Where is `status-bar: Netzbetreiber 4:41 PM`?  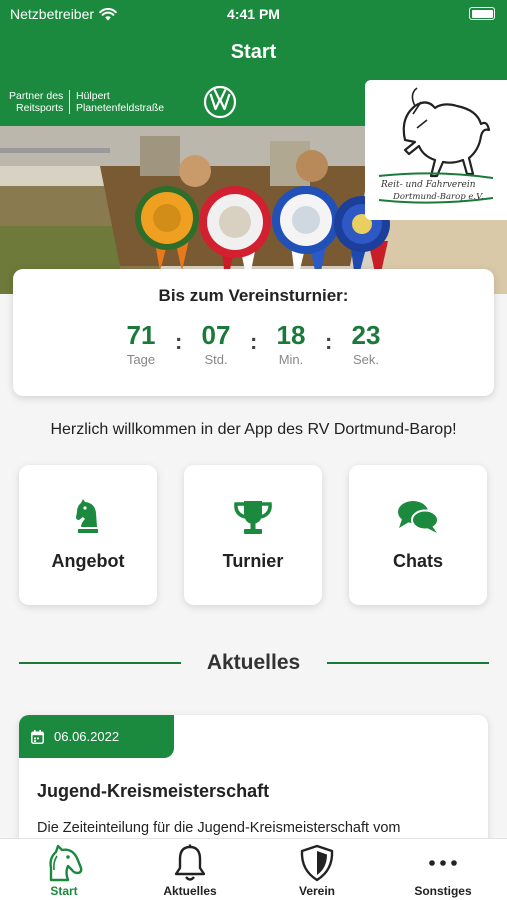 status-bar: Netzbetreiber 4:41 PM is located at coordinates (253, 14).